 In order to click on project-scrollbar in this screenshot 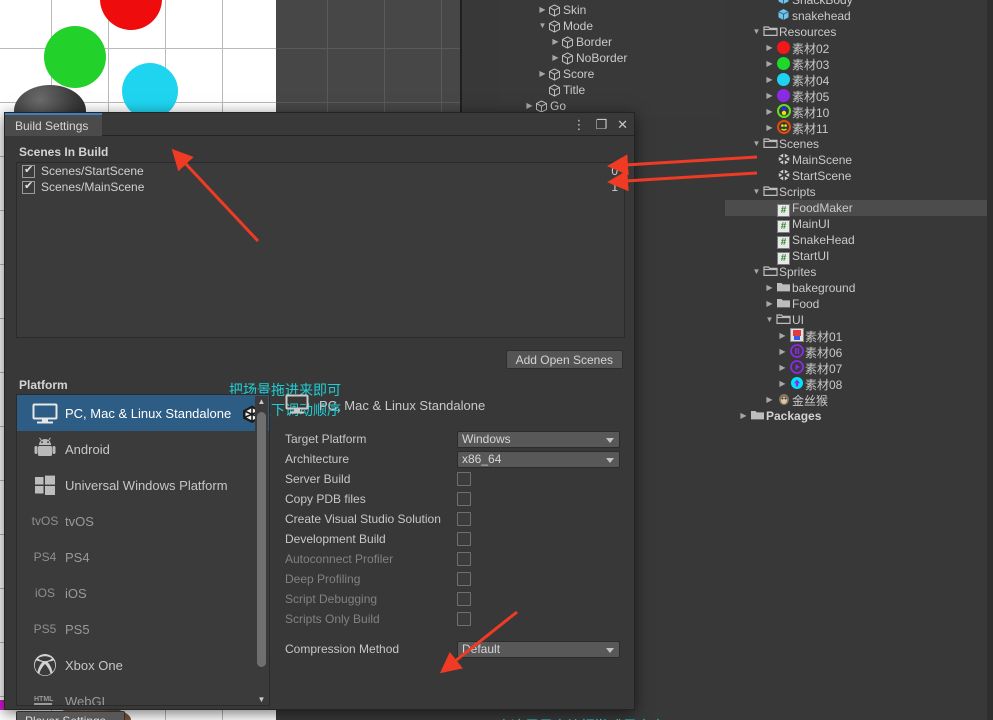, I will do `click(990, 360)`.